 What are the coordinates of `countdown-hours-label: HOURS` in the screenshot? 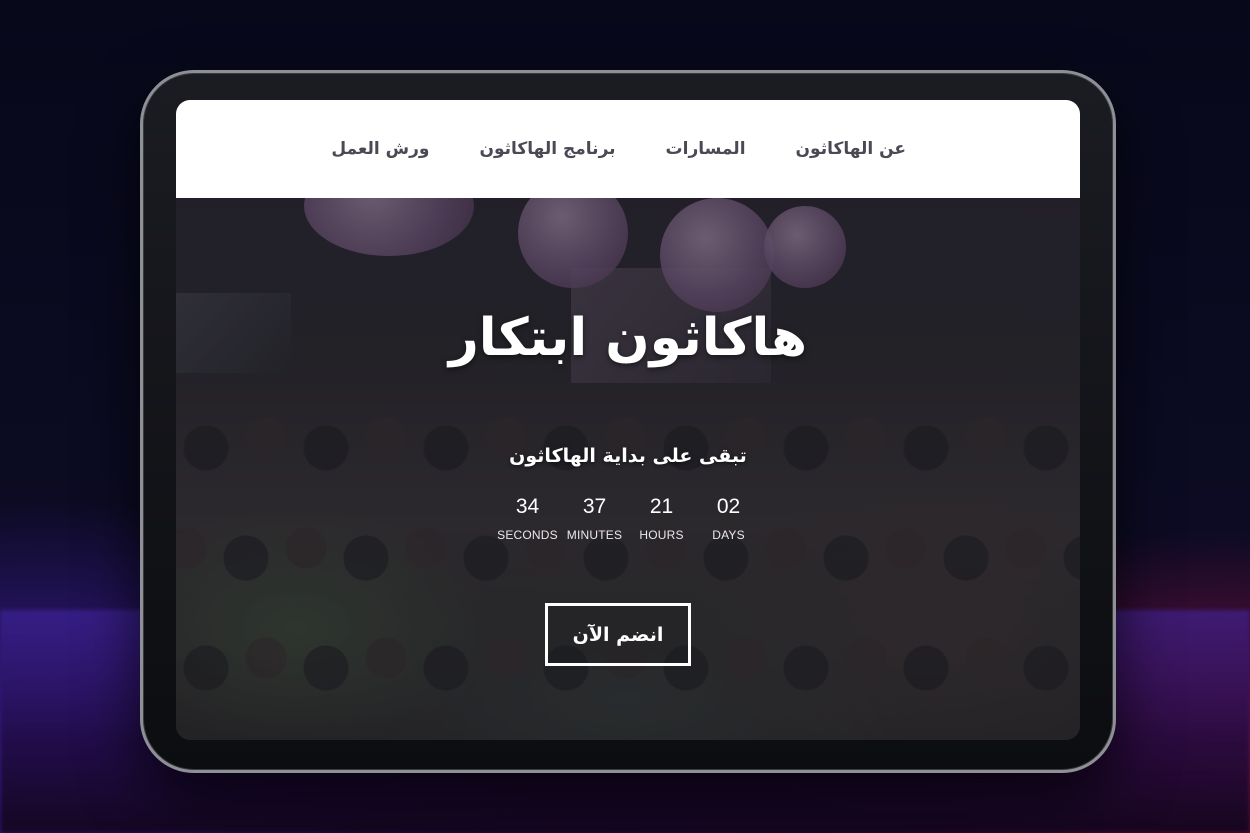 It's located at (661, 535).